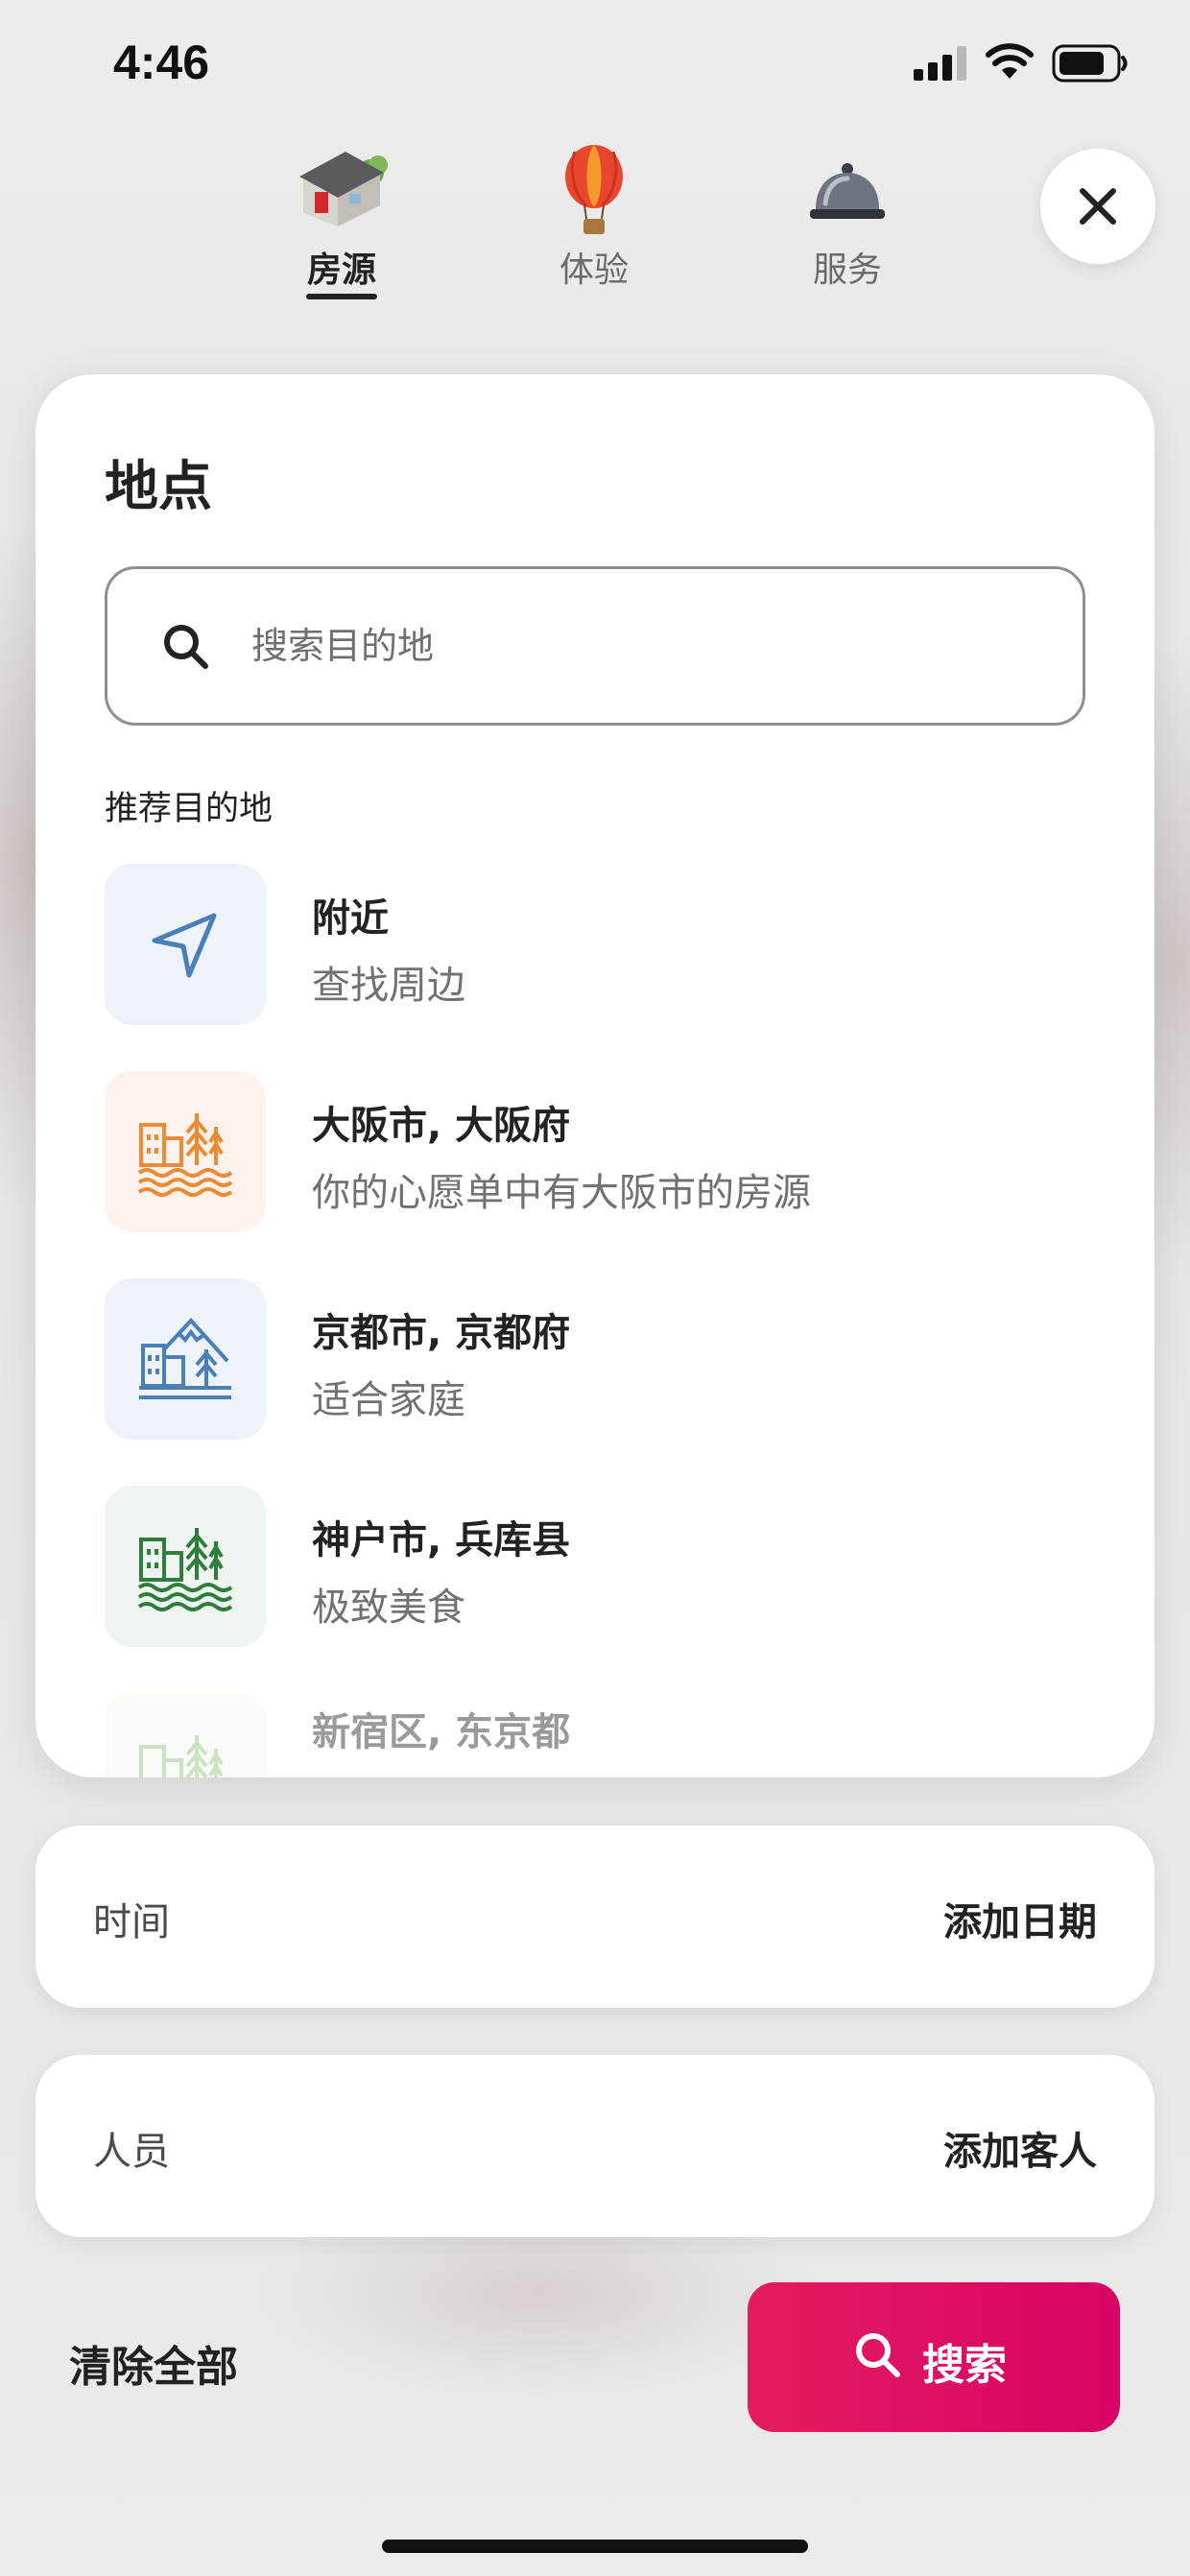 The width and height of the screenshot is (1190, 2576). What do you see at coordinates (132, 2152) in the screenshot?
I see `guests-label: 人员` at bounding box center [132, 2152].